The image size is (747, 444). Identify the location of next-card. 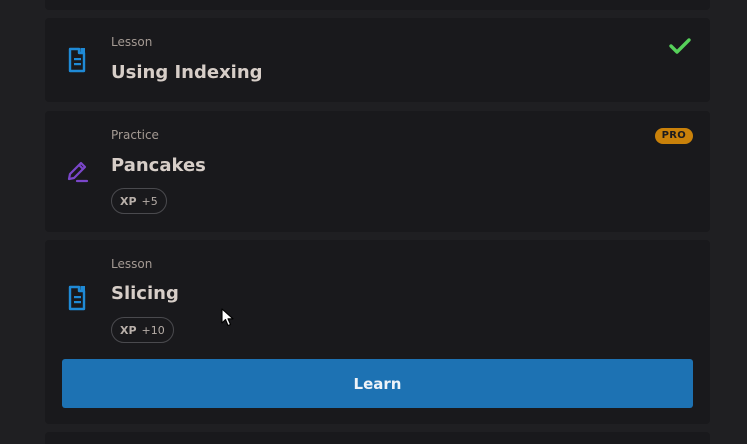
(377, 438).